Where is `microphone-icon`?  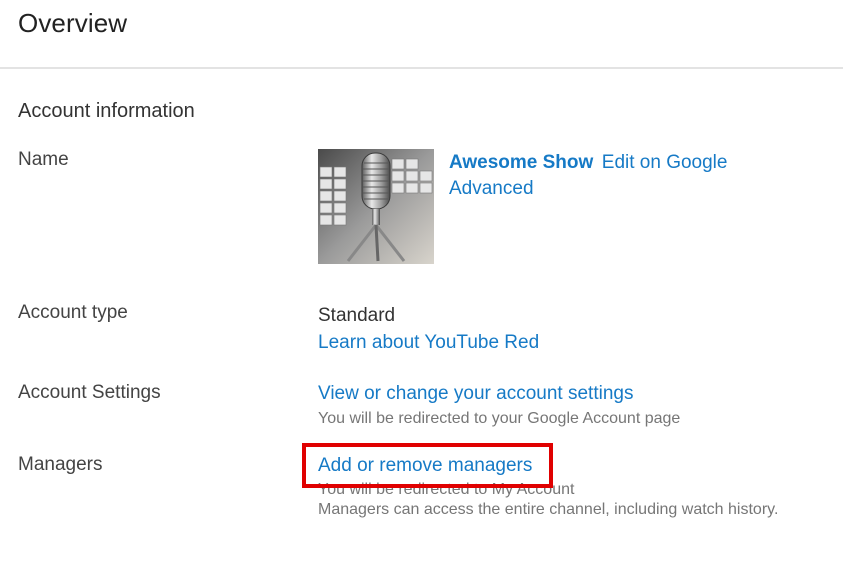 microphone-icon is located at coordinates (376, 206).